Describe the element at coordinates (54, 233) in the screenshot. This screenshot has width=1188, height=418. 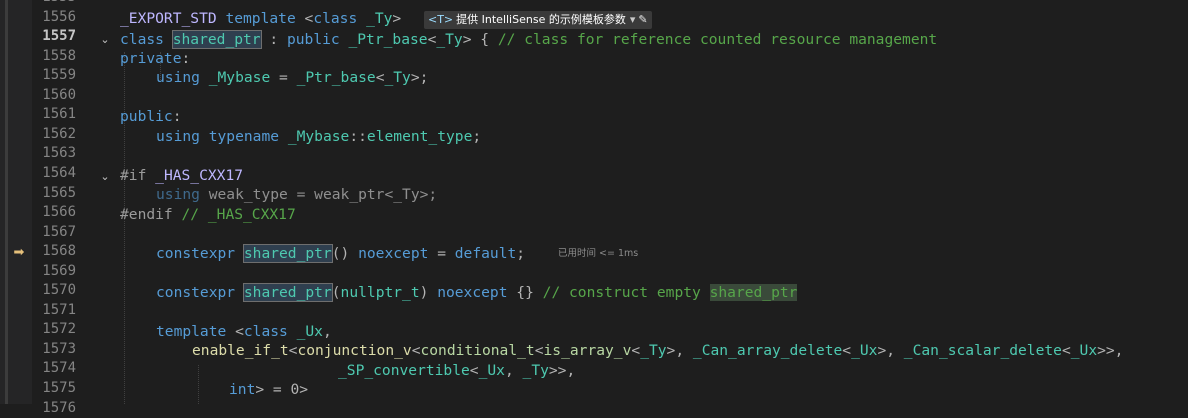
I see `line-number: 1567` at that location.